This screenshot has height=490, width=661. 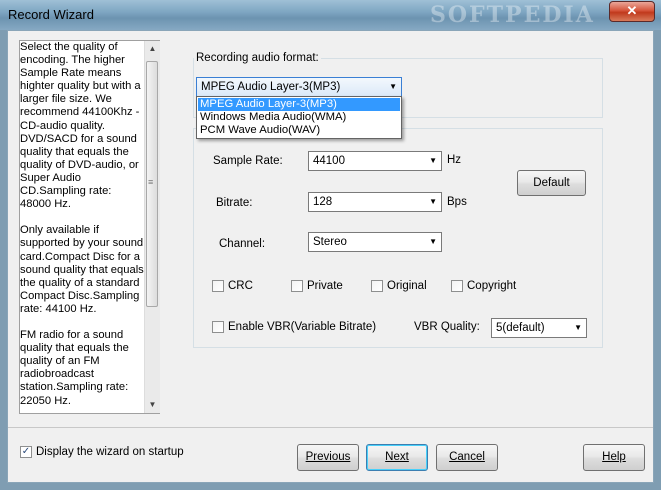 I want to click on sample-rate-value: 44100, so click(x=329, y=161).